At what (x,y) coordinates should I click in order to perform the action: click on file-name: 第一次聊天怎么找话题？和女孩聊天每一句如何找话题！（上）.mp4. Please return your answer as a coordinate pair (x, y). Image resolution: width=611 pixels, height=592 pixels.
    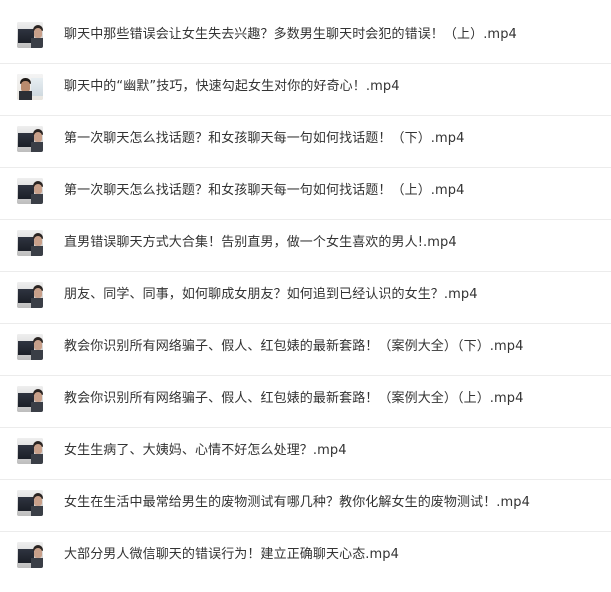
    Looking at the image, I should click on (264, 190).